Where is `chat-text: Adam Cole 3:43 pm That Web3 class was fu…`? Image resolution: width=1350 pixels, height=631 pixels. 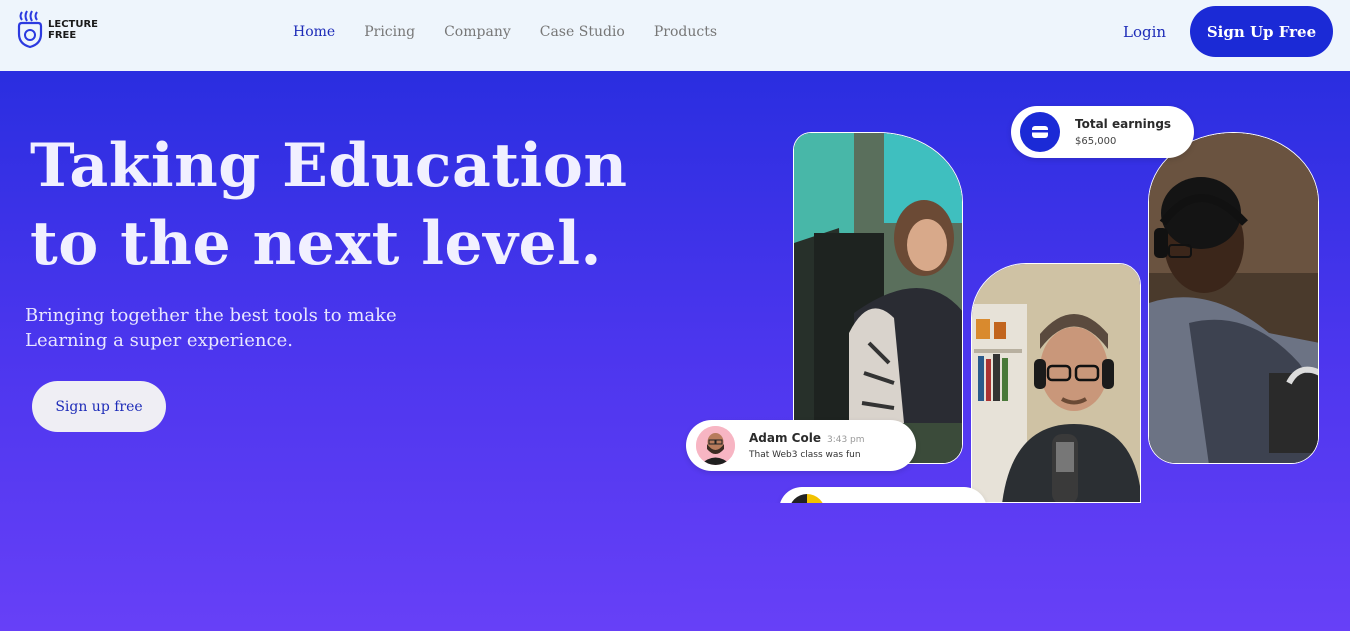 chat-text: Adam Cole 3:43 pm That Web3 class was fu… is located at coordinates (807, 445).